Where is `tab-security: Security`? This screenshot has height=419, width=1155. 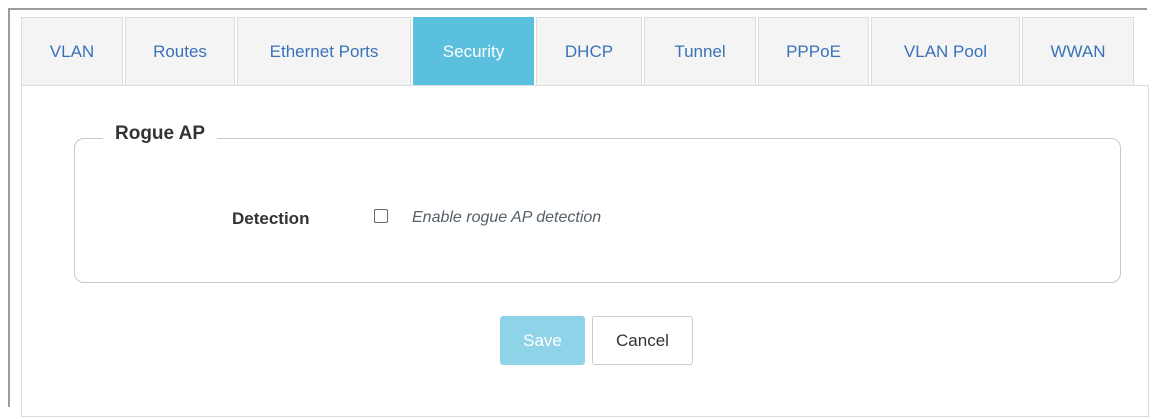
tab-security: Security is located at coordinates (473, 51).